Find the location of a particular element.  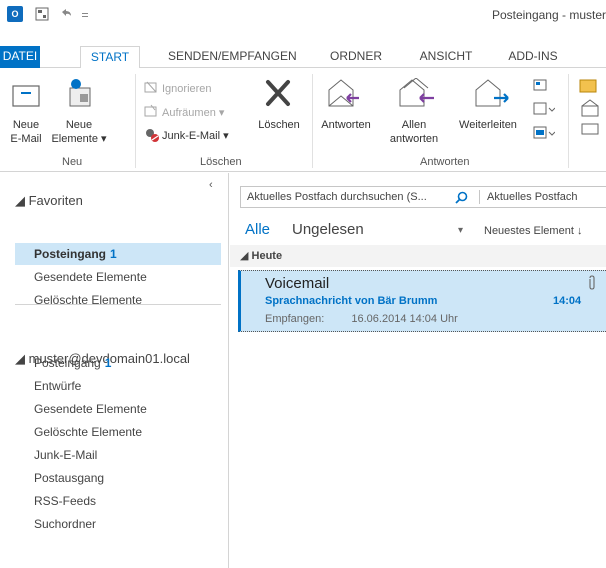

junk-email-button: Junk-E-Mail ▾ is located at coordinates (195, 136).